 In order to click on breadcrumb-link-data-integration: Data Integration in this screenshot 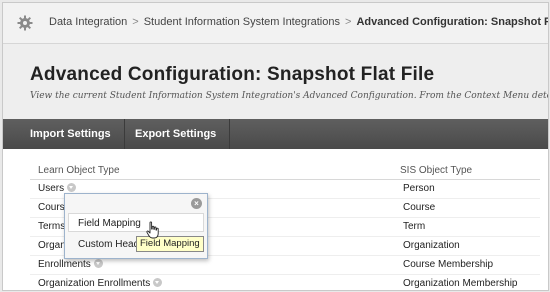, I will do `click(88, 22)`.